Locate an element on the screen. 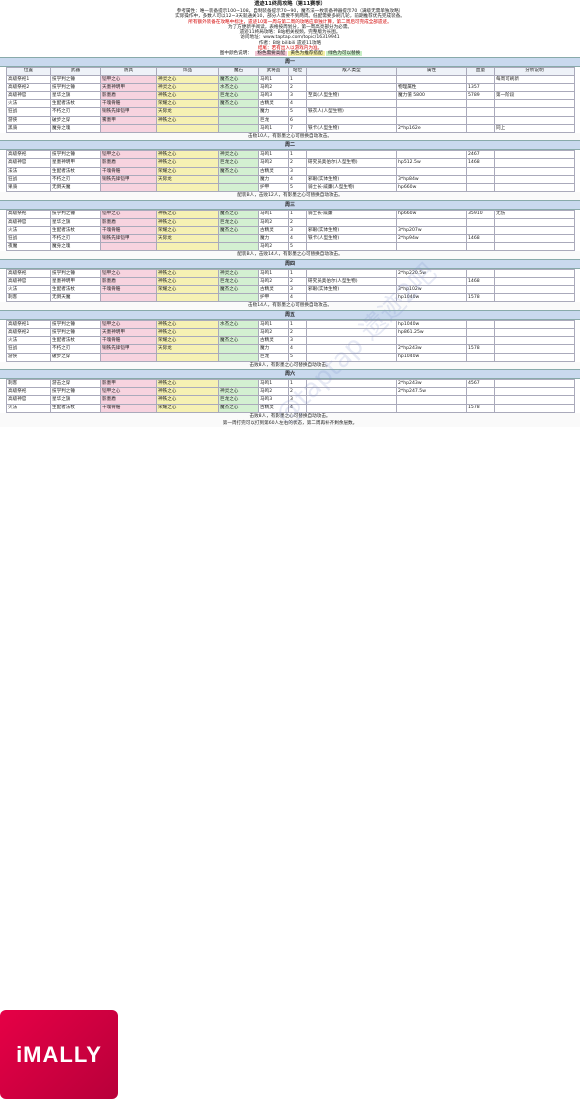 This screenshot has width=580, height=1099. cell-armor: 铠甲之心 is located at coordinates (128, 324).